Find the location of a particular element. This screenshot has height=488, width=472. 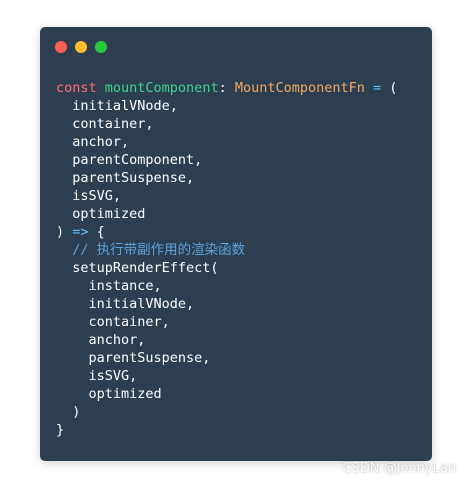

code-token: : is located at coordinates (226, 88).